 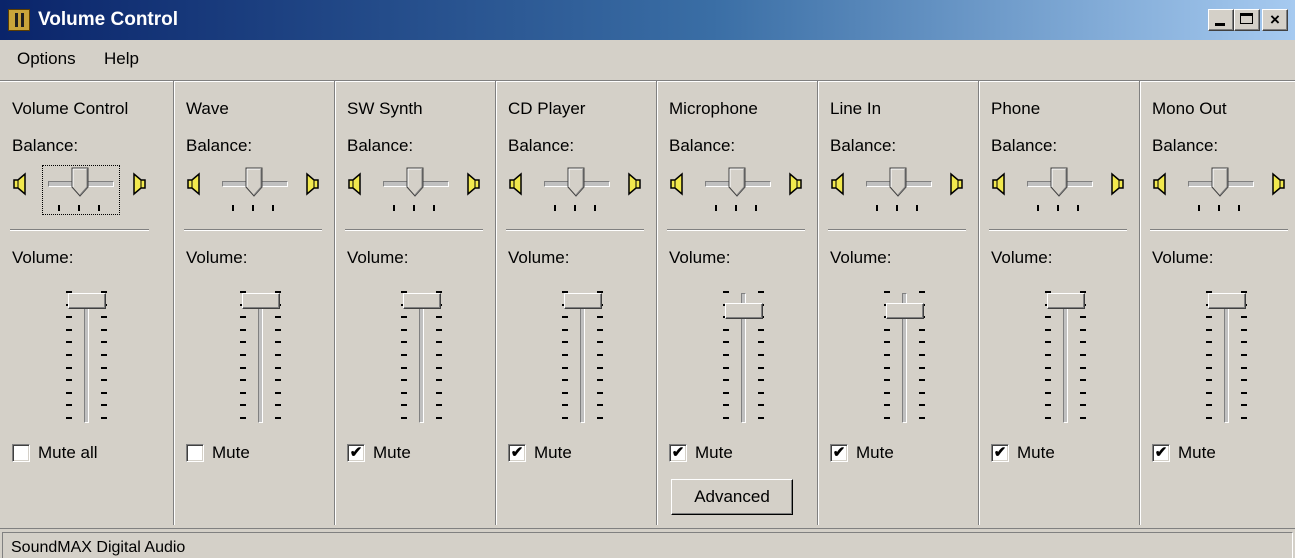 I want to click on channel-column: Phone Balance: Volume: ✔ Mute, so click(x=1058, y=303).